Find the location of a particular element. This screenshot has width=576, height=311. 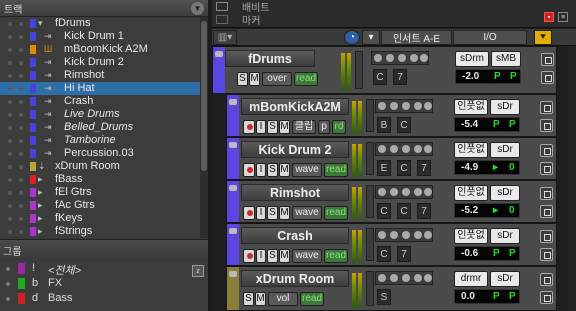

strip-name: mBomKickA2M is located at coordinates (295, 106).